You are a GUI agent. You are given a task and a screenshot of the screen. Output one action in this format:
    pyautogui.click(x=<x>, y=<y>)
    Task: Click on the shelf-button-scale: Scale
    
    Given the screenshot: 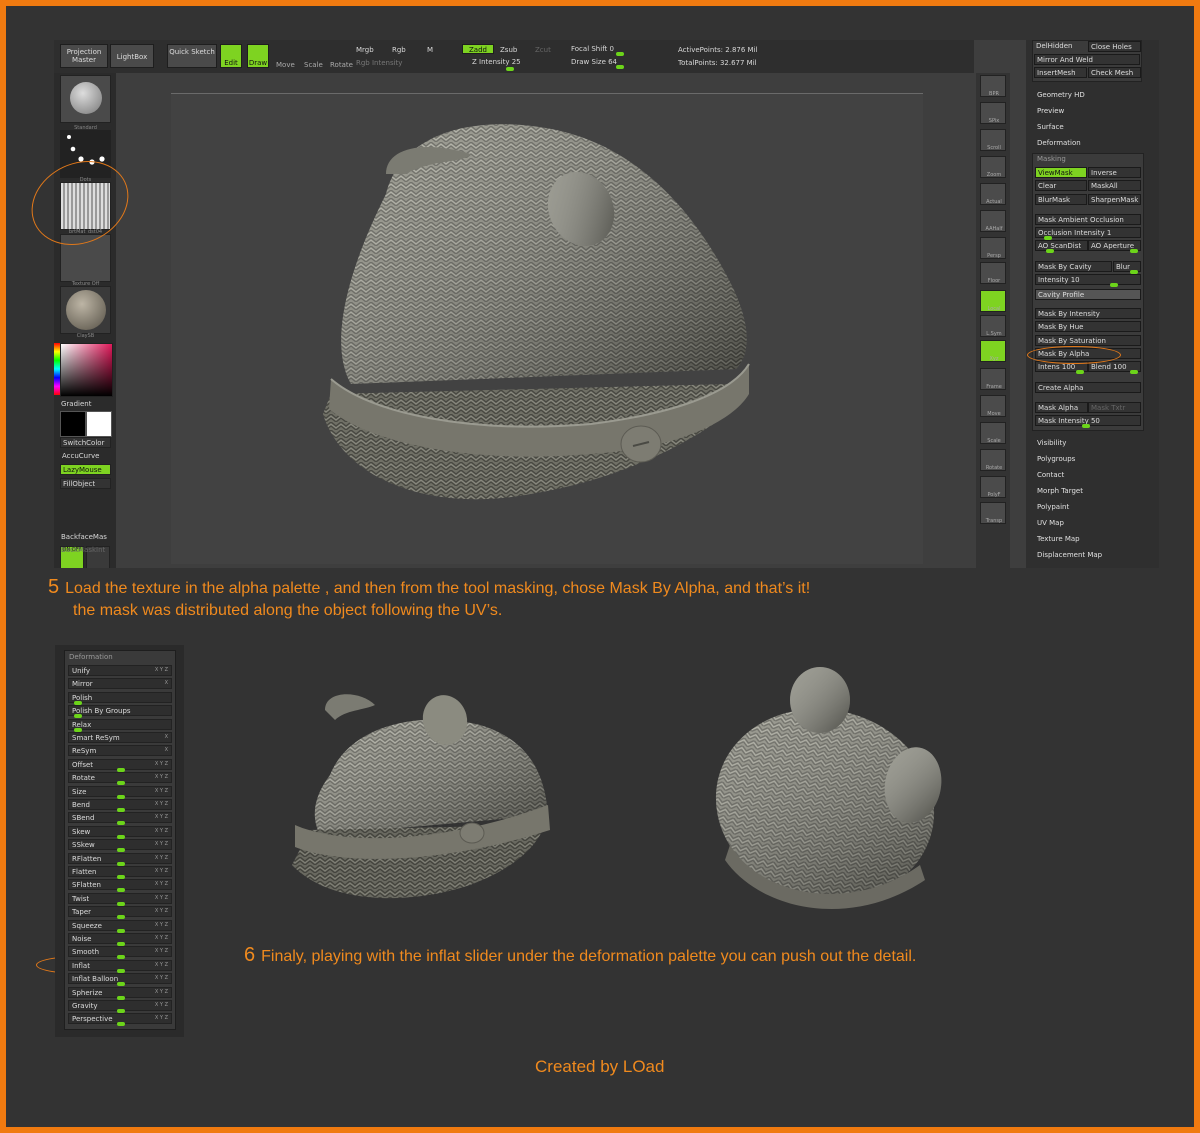 What is the action you would take?
    pyautogui.click(x=993, y=433)
    